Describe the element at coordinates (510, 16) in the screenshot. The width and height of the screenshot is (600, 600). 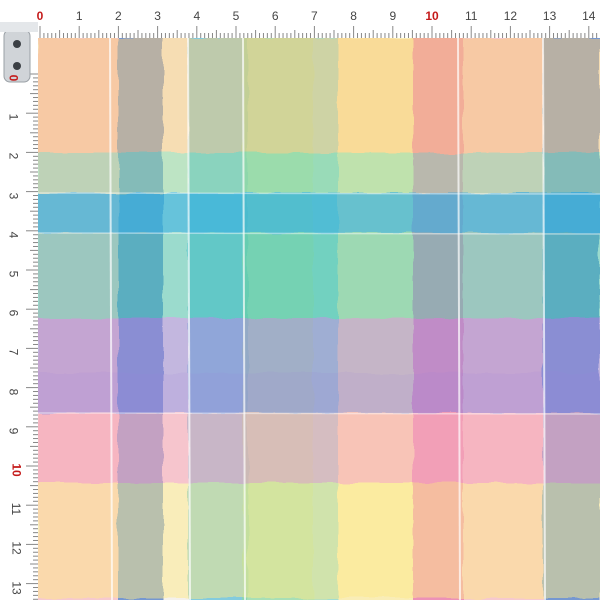
I see `top-ruler-label: 12` at that location.